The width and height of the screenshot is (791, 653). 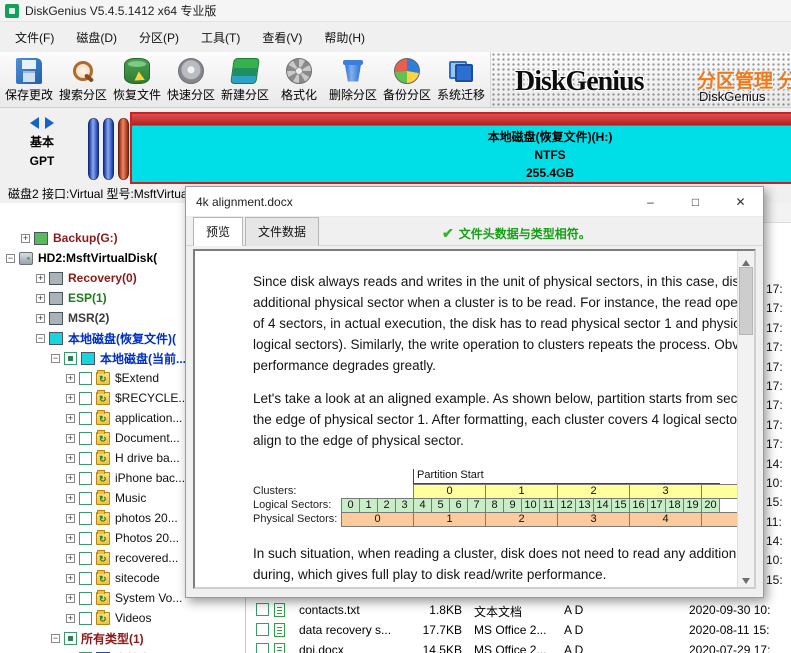 What do you see at coordinates (422, 505) in the screenshot?
I see `table-cell: 4` at bounding box center [422, 505].